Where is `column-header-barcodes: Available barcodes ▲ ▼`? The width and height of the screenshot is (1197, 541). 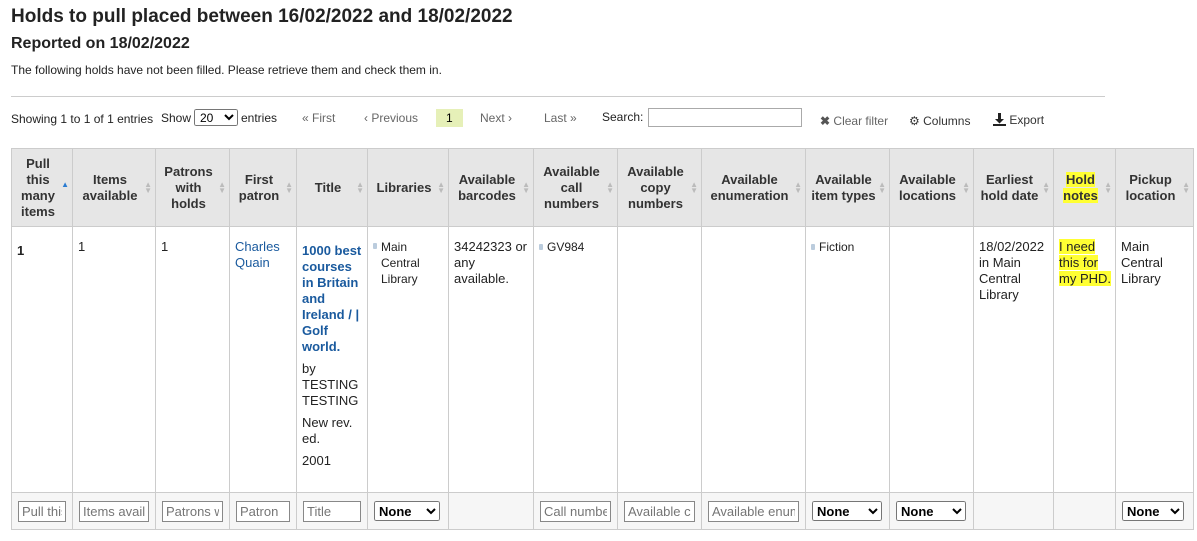
column-header-barcodes: Available barcodes ▲ ▼ is located at coordinates (491, 187).